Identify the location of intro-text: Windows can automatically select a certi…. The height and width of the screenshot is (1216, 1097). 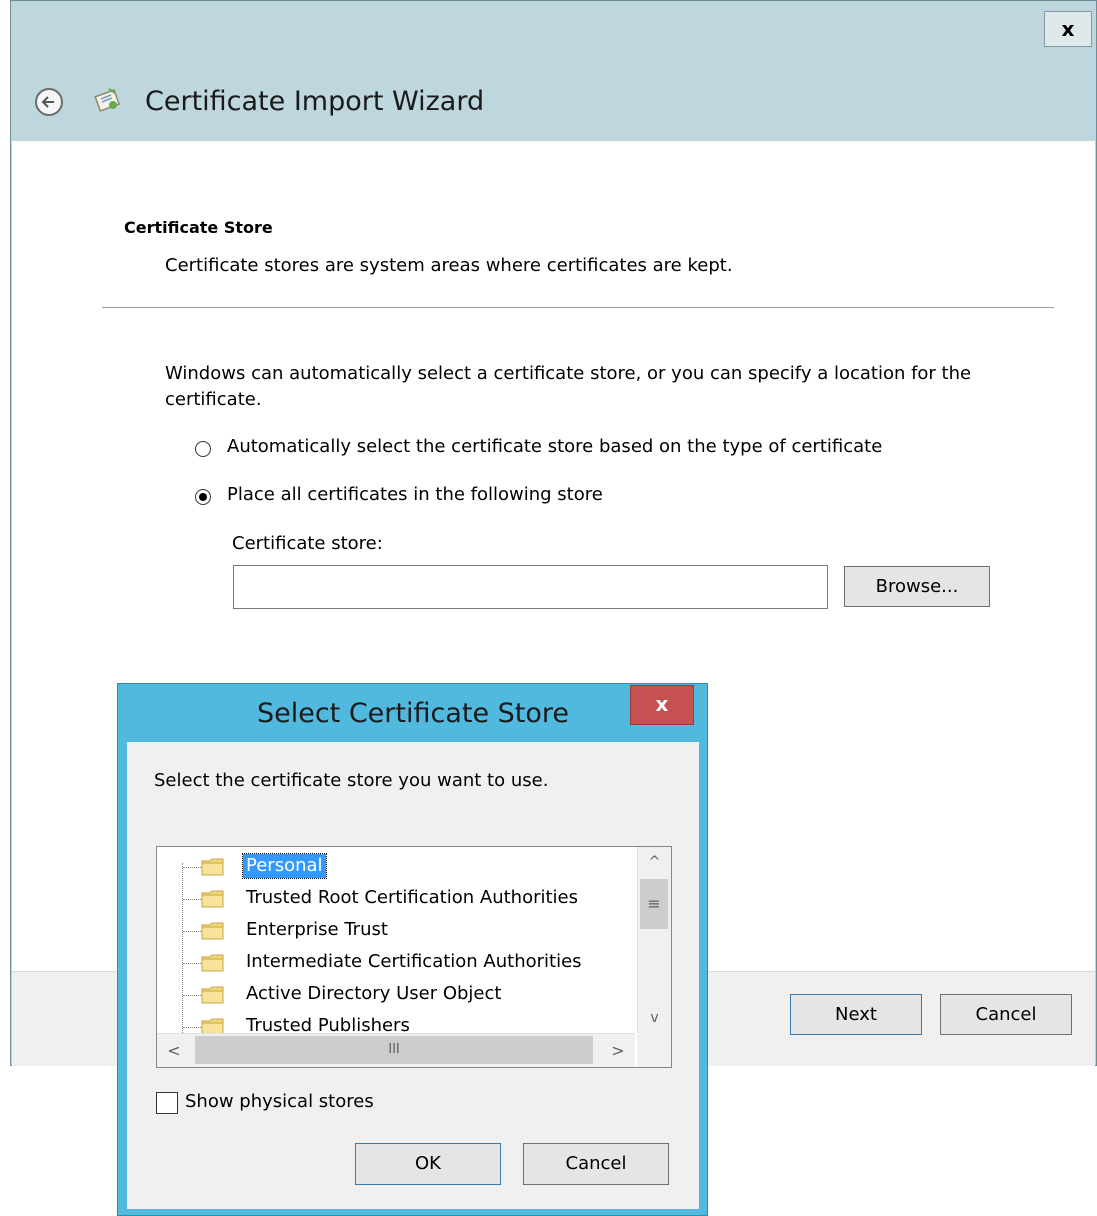
(568, 386).